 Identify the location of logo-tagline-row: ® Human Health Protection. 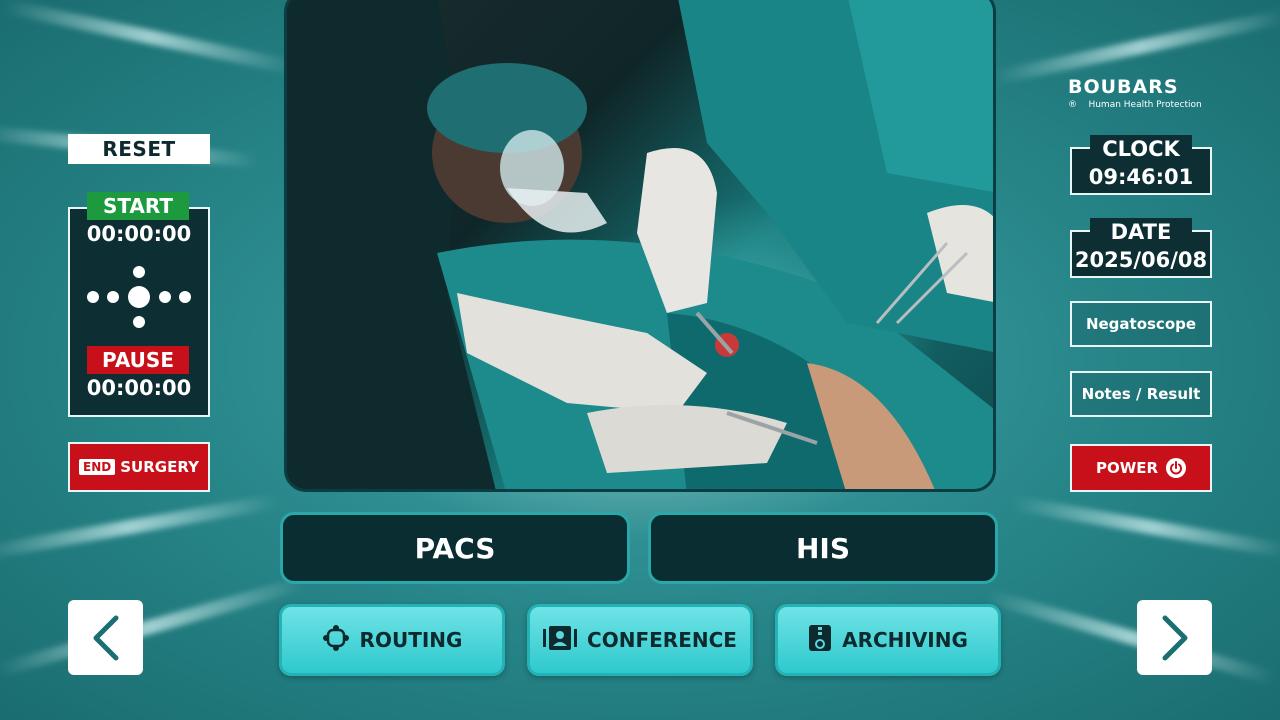
(1143, 105).